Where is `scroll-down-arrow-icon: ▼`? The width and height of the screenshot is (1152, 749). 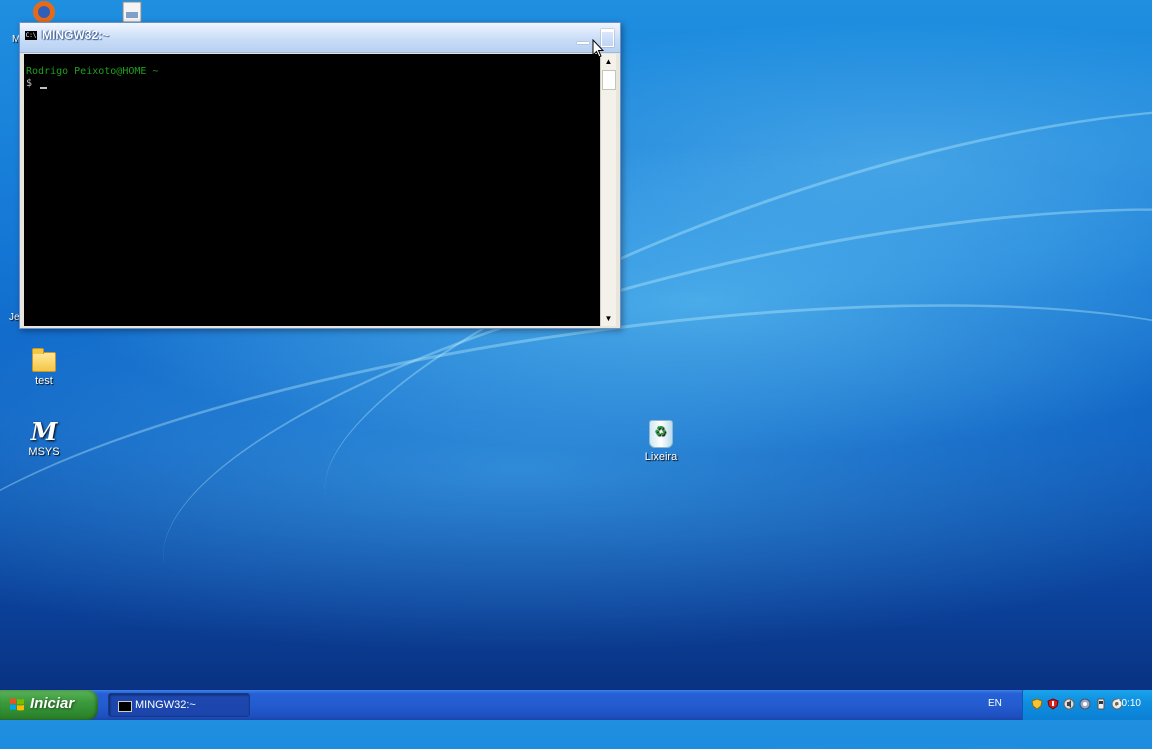
scroll-down-arrow-icon: ▼ is located at coordinates (608, 318).